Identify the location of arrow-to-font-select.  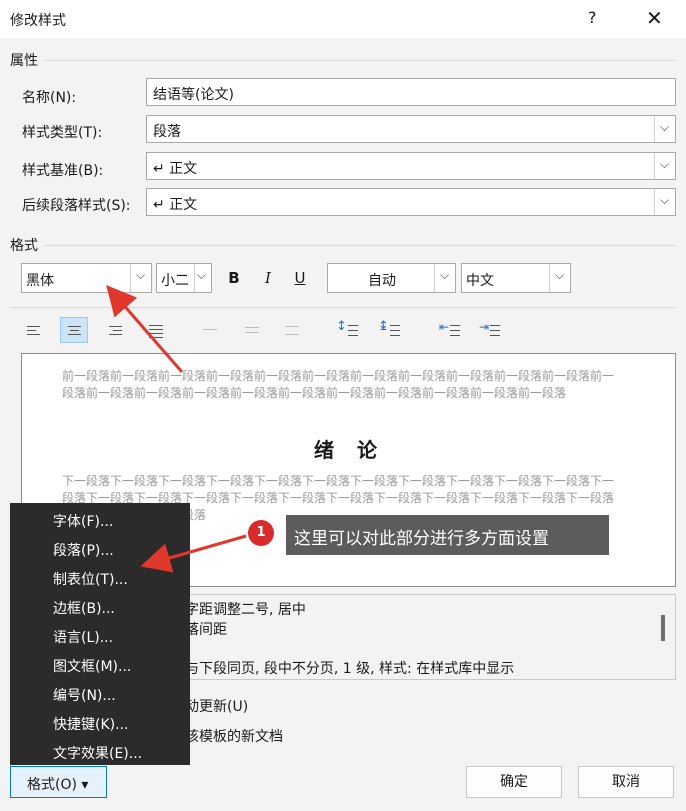
(145, 328).